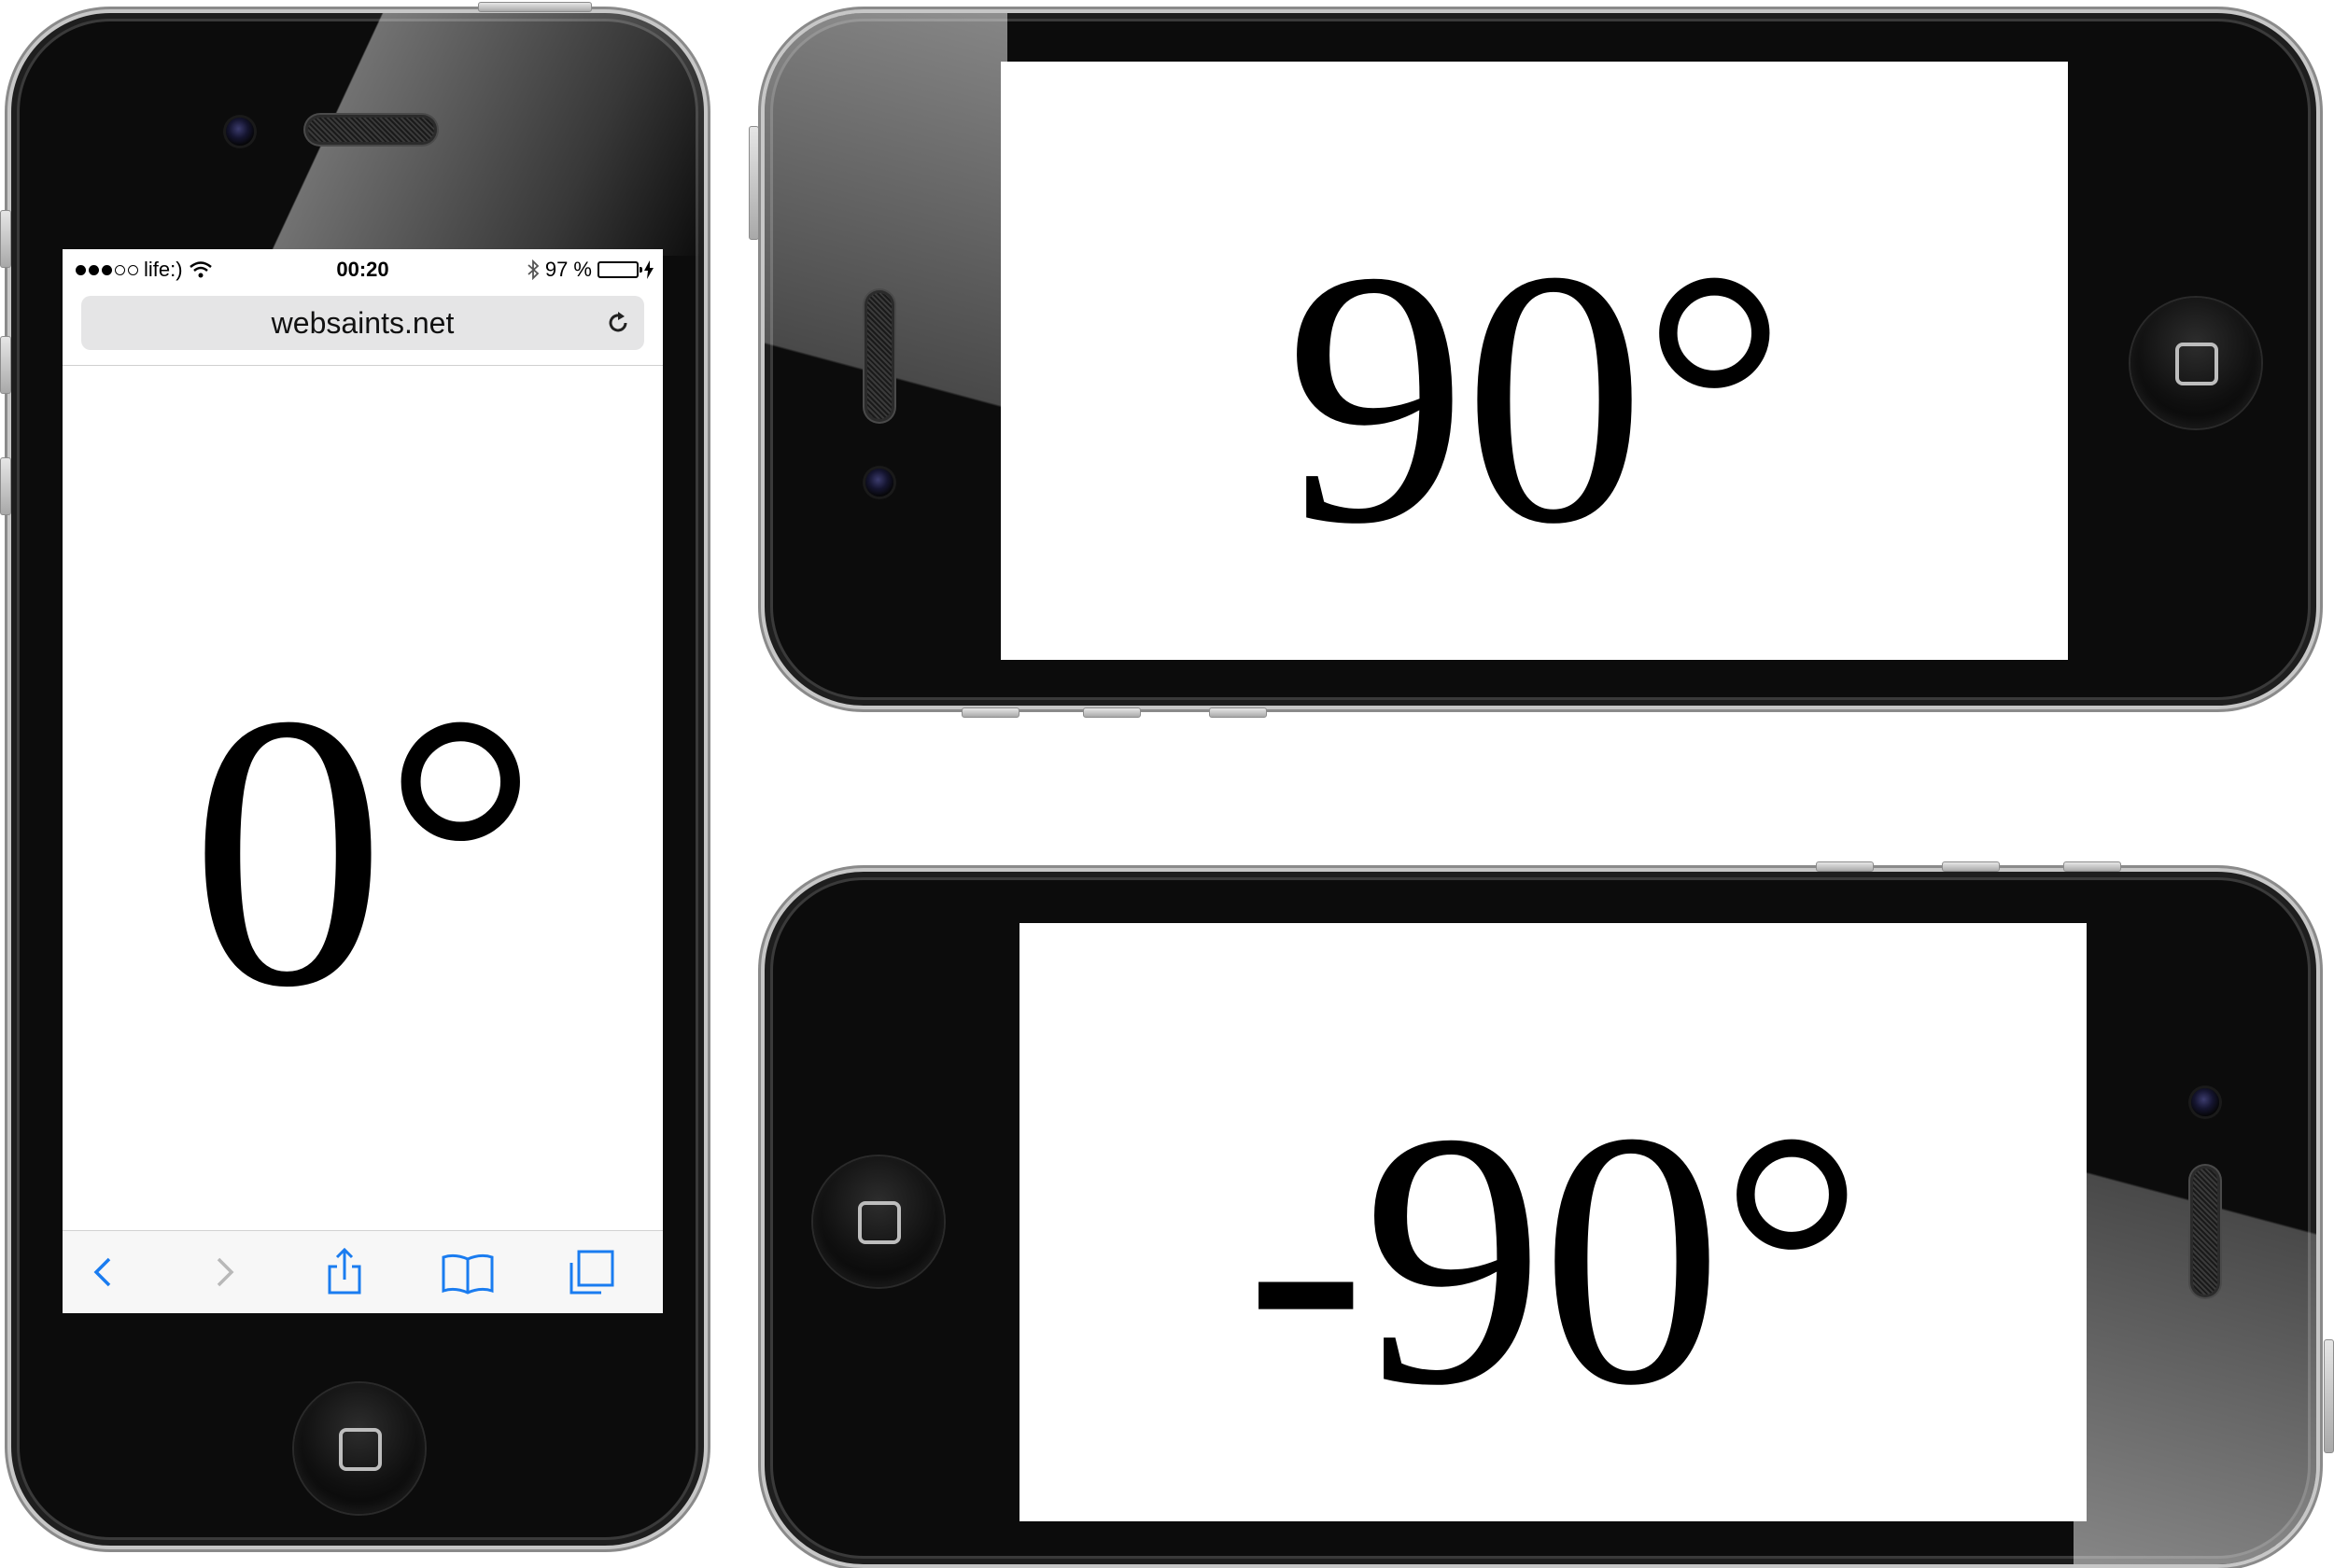  I want to click on bluetooth-icon, so click(533, 269).